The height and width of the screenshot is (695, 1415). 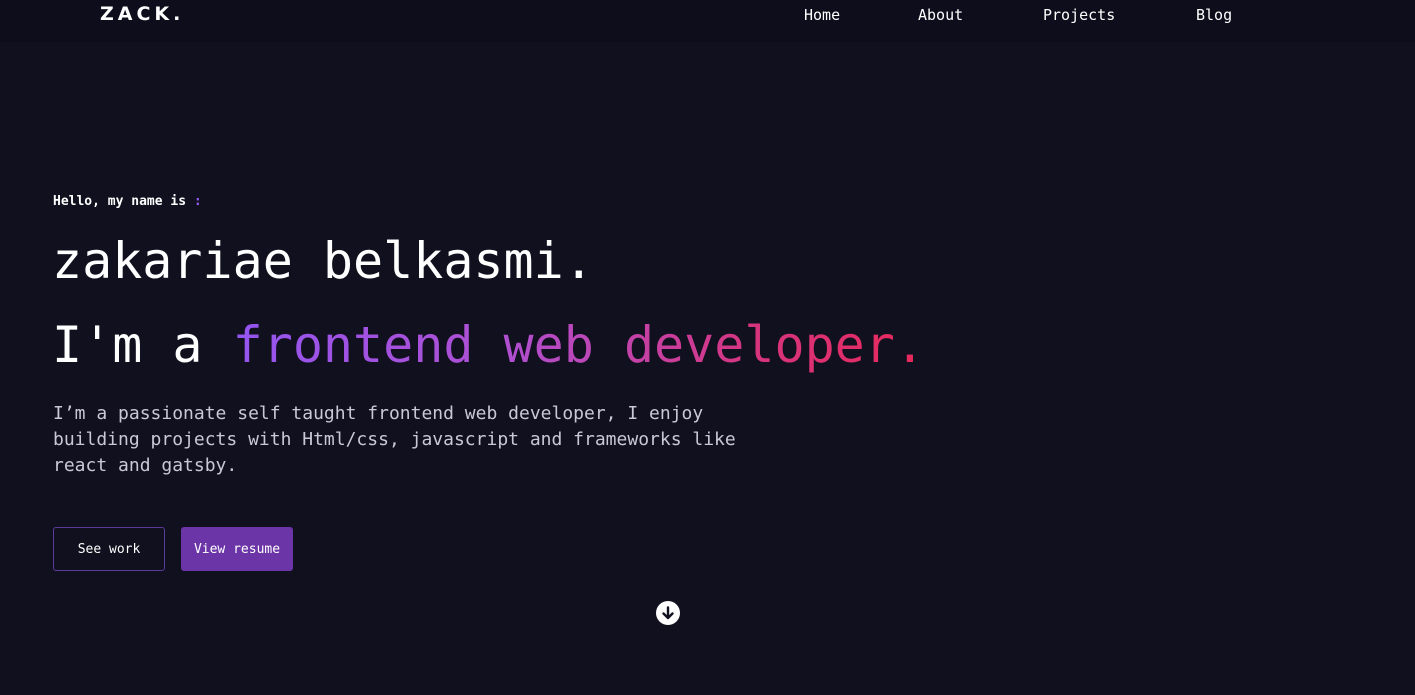 What do you see at coordinates (822, 15) in the screenshot?
I see `nav-link-home: Home` at bounding box center [822, 15].